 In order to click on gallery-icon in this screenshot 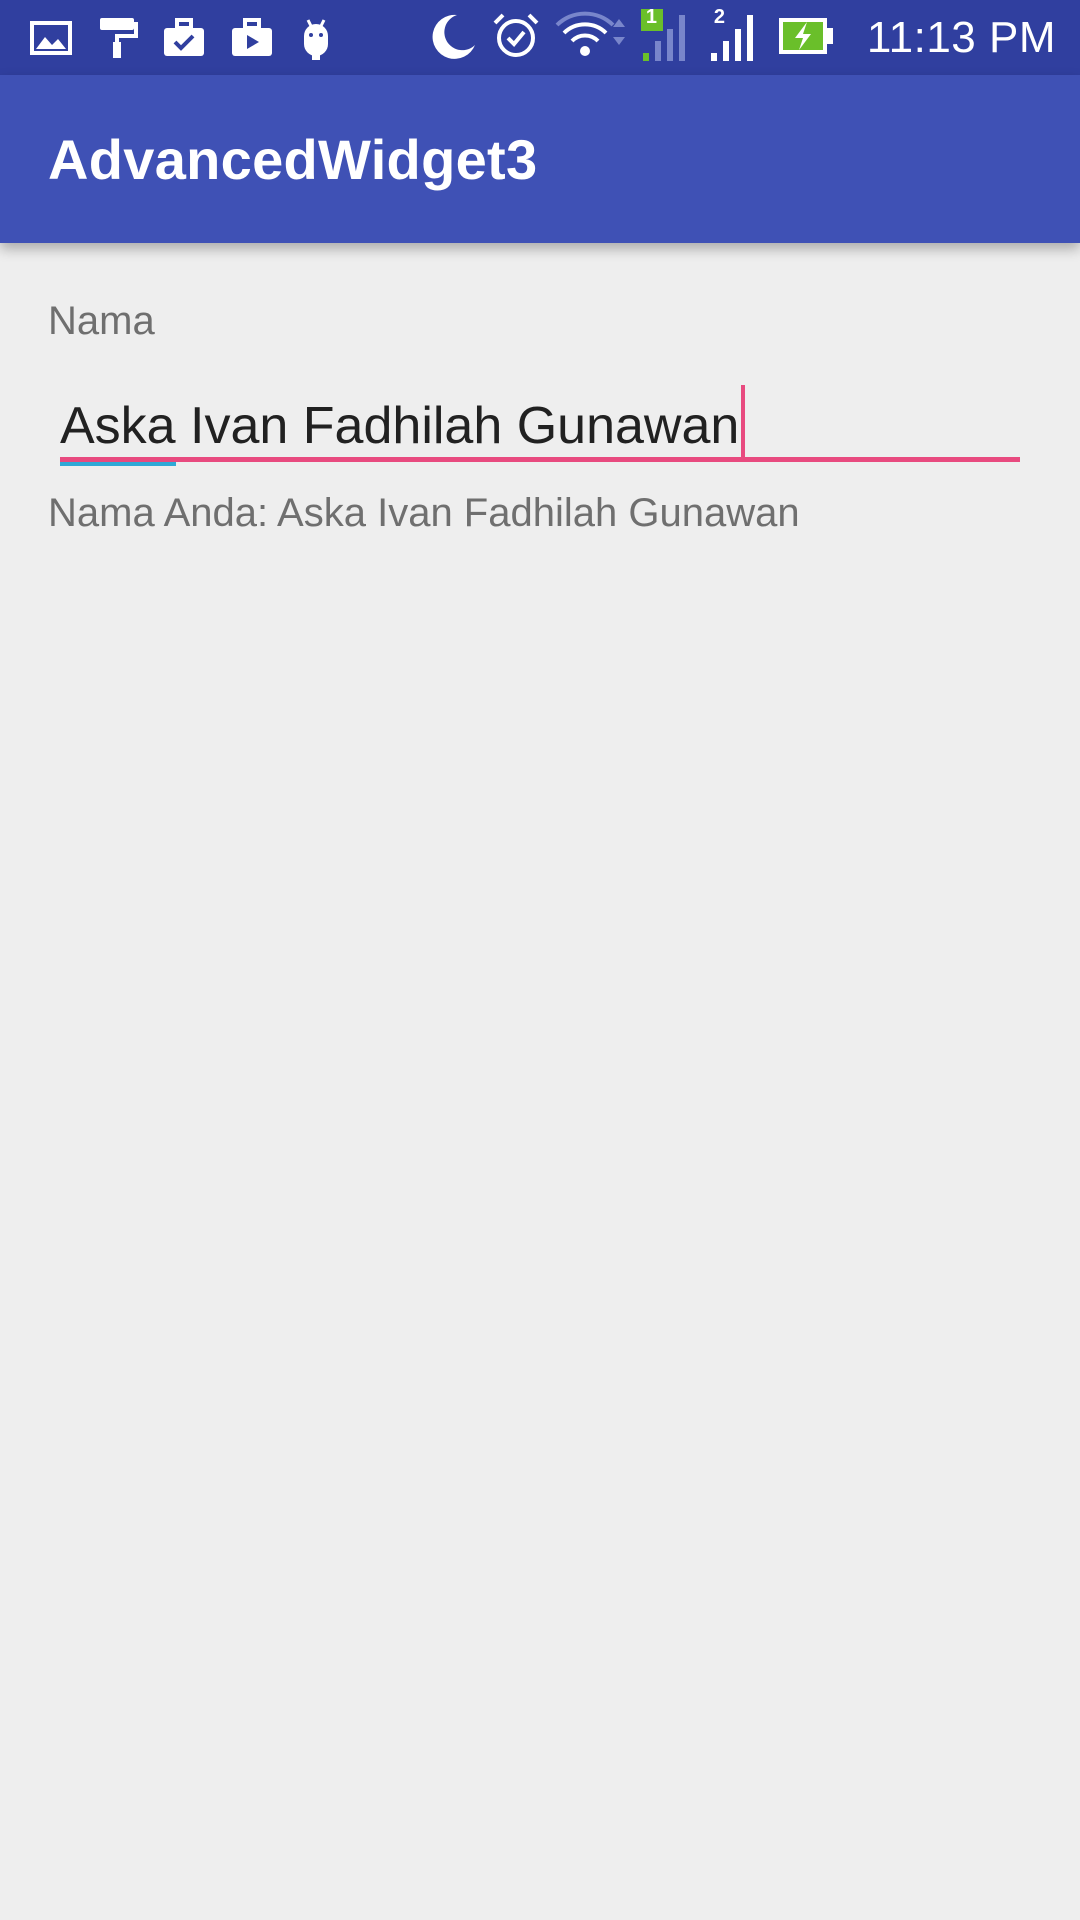, I will do `click(51, 38)`.